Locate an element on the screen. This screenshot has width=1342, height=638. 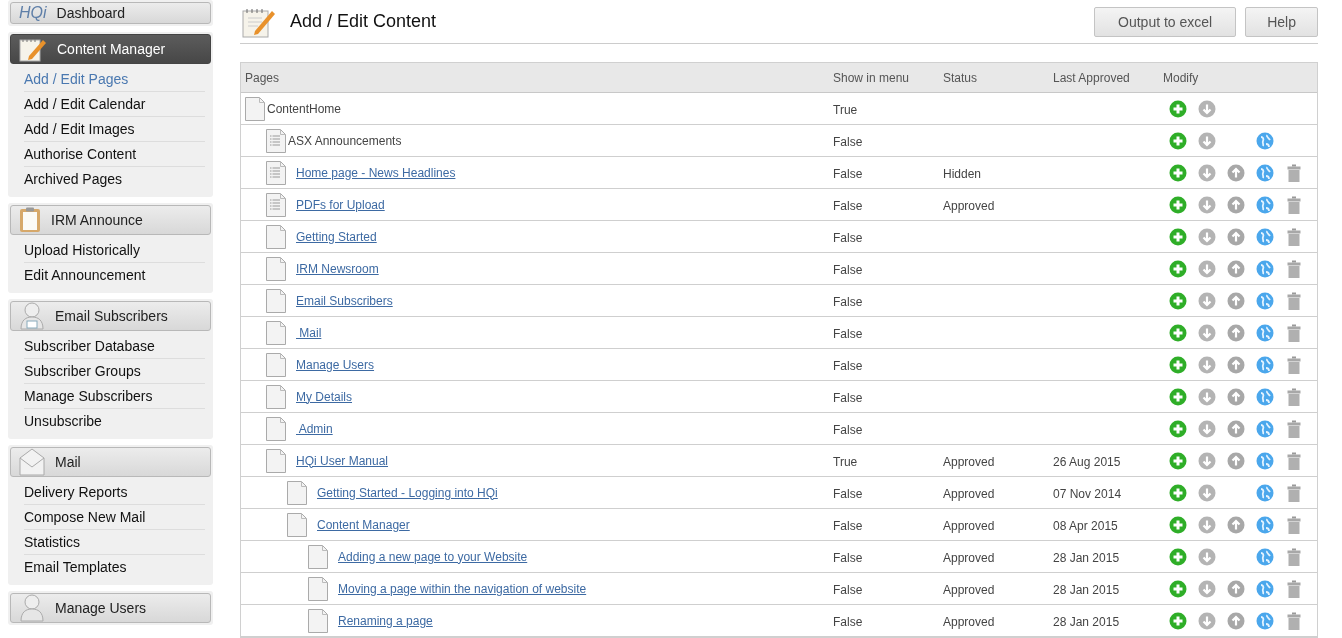
sidebar-group-header: Content Manager is located at coordinates (110, 49).